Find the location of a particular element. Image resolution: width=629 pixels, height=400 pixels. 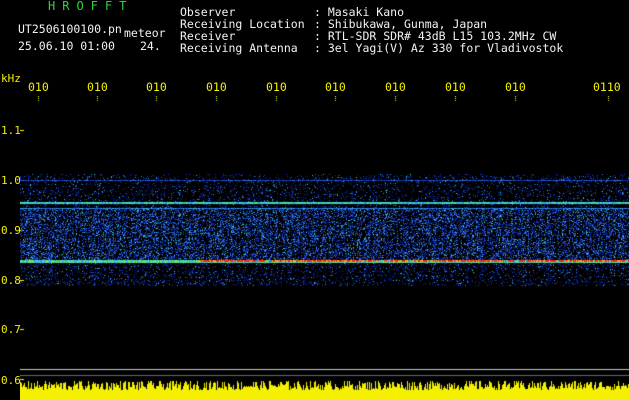

app-title: HROFFT is located at coordinates (91, 6).